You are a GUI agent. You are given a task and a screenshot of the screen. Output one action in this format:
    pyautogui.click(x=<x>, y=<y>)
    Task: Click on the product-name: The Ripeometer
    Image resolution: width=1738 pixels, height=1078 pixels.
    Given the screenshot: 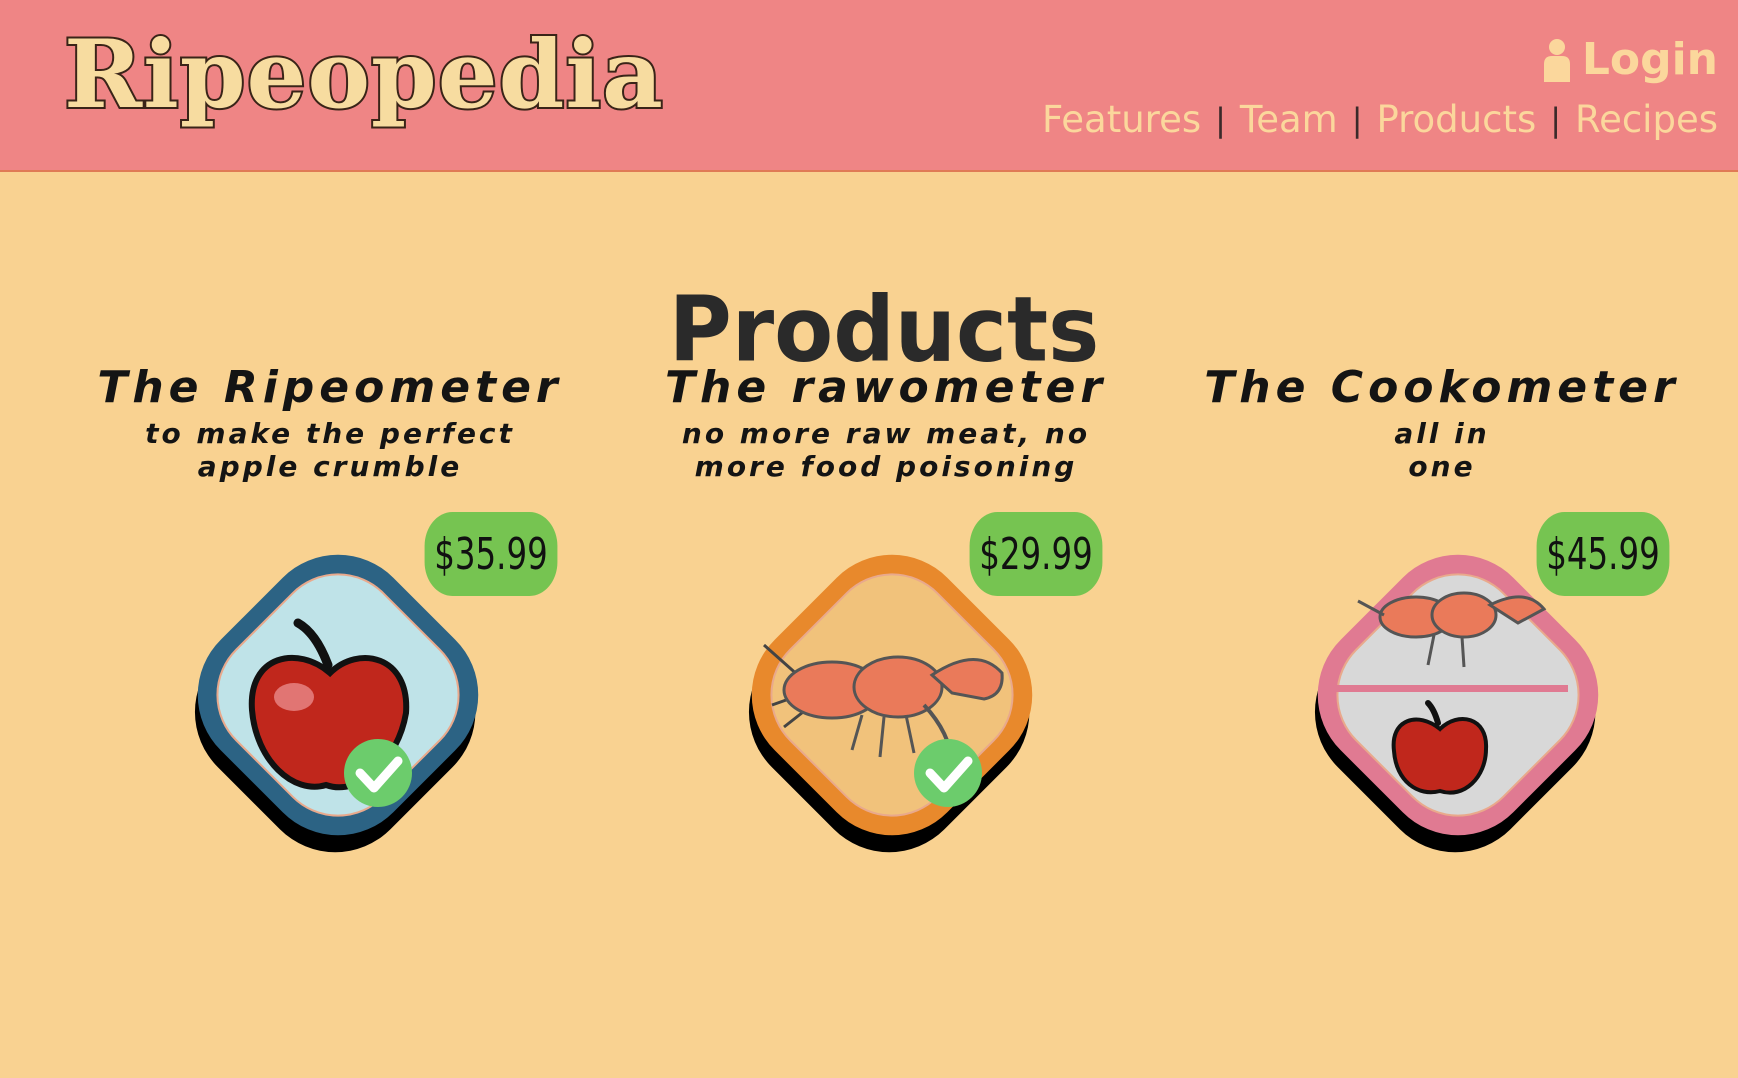 What is the action you would take?
    pyautogui.click(x=330, y=387)
    